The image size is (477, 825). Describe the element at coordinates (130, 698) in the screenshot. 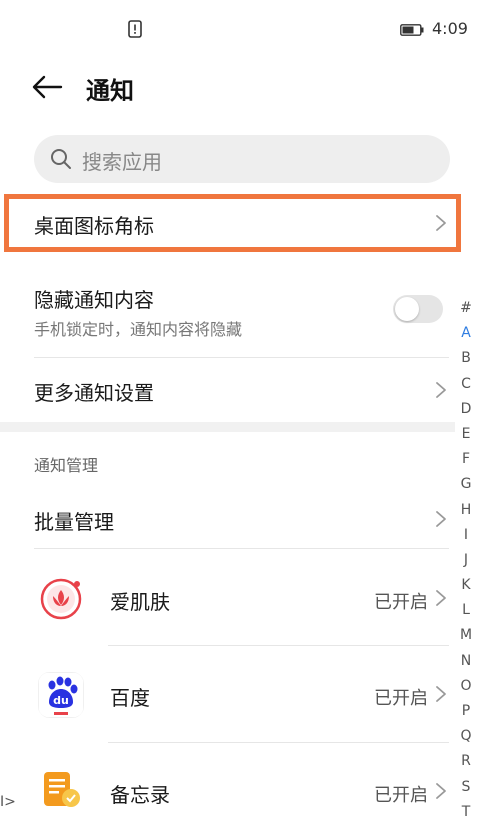

I see `app-name: 百度` at that location.